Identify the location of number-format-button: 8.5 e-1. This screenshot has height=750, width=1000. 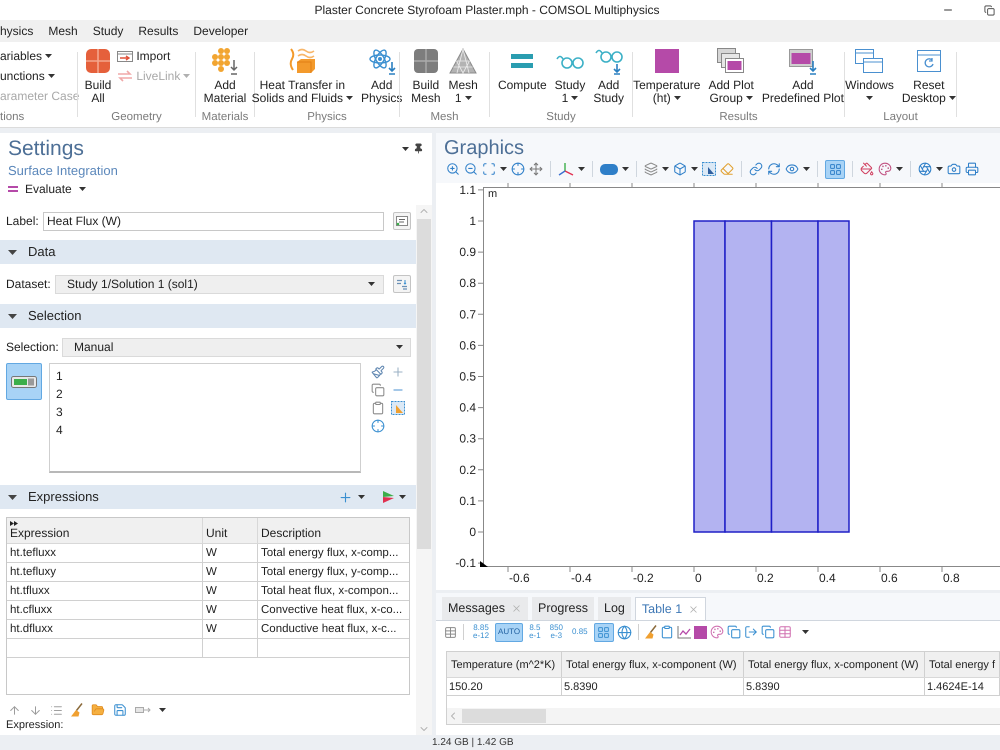
(535, 632).